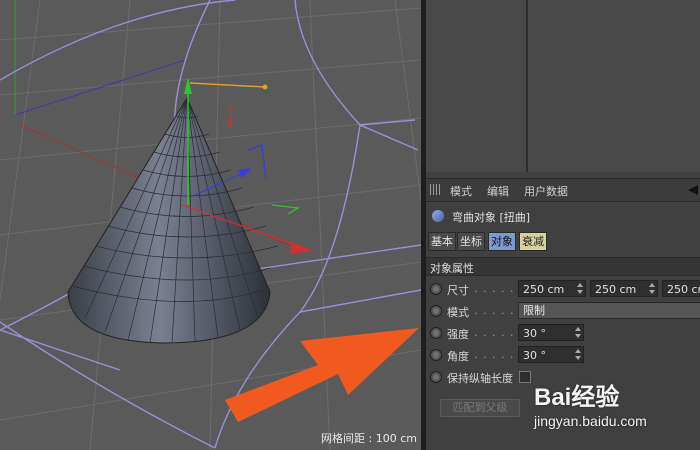  I want to click on section-header: 对象属性, so click(563, 266).